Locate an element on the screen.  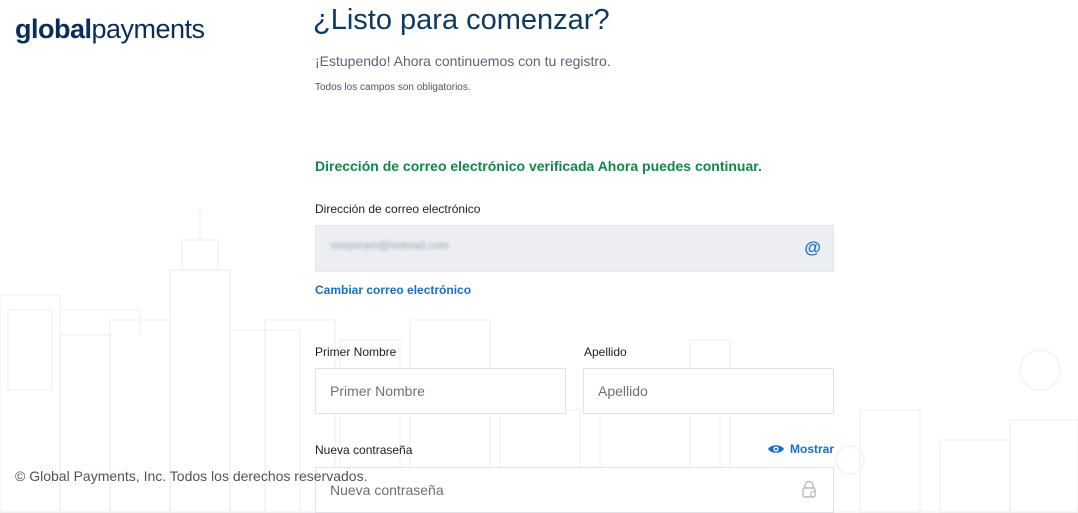
show-password-toggle: Mostrar is located at coordinates (800, 449).